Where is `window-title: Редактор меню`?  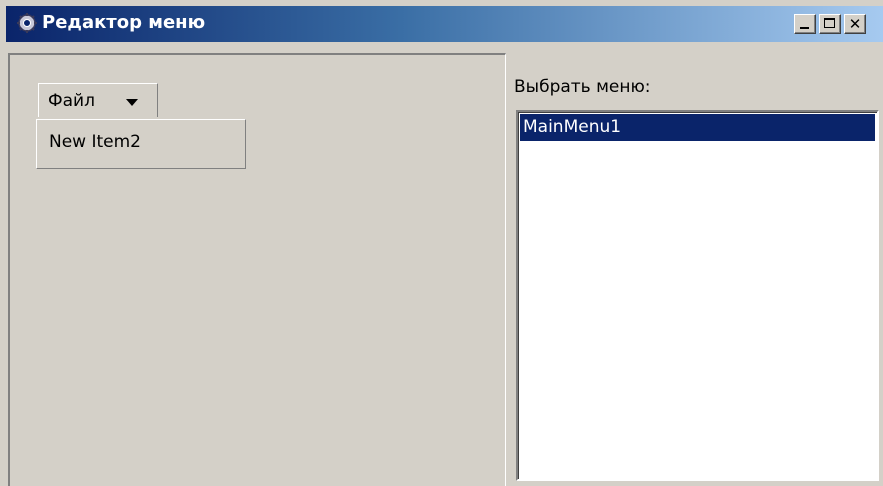 window-title: Редактор меню is located at coordinates (124, 22).